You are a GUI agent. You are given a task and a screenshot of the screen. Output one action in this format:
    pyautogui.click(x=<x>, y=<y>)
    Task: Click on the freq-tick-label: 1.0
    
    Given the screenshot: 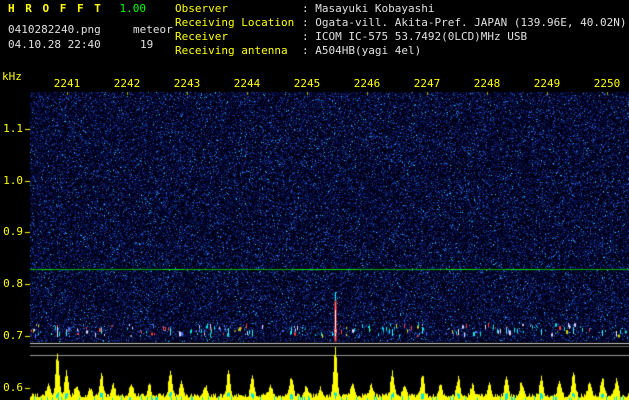 What is the action you would take?
    pyautogui.click(x=13, y=180)
    